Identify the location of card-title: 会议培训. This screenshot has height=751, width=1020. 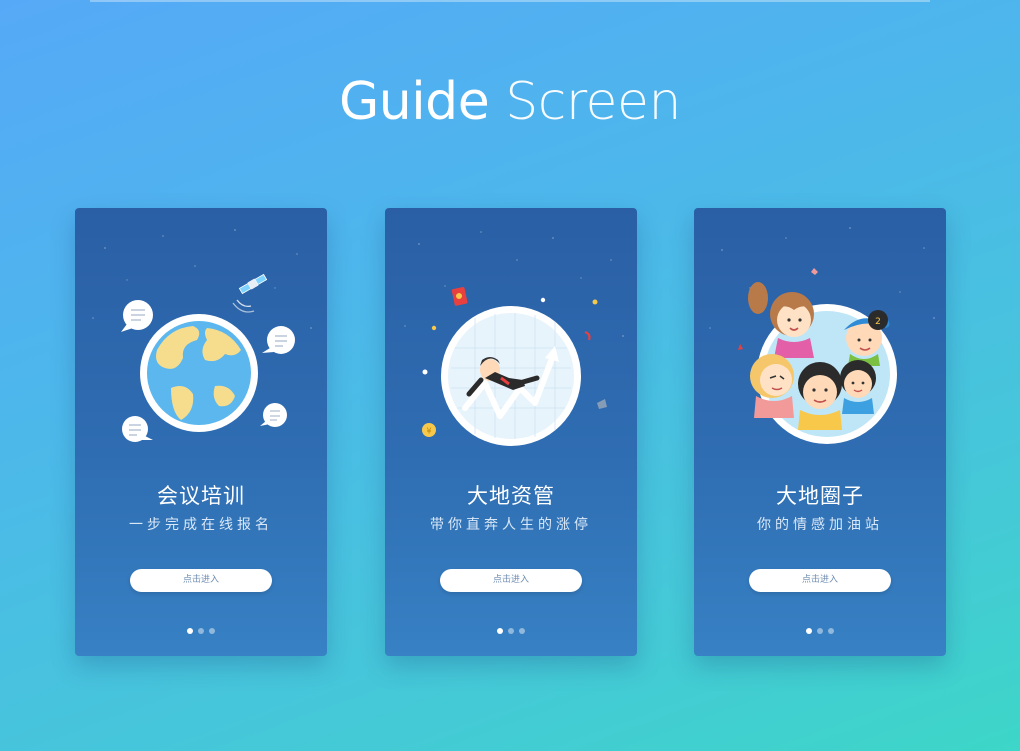
(201, 496).